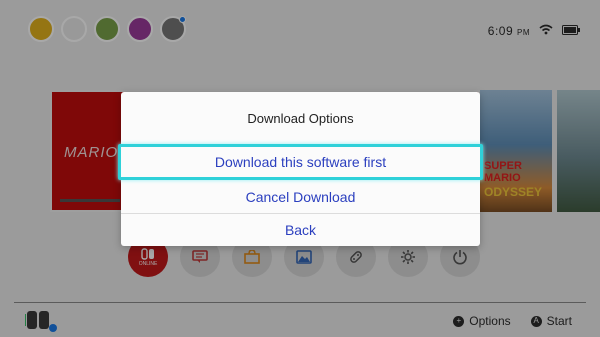 The height and width of the screenshot is (337, 600). I want to click on dialog-title: Download Options, so click(300, 118).